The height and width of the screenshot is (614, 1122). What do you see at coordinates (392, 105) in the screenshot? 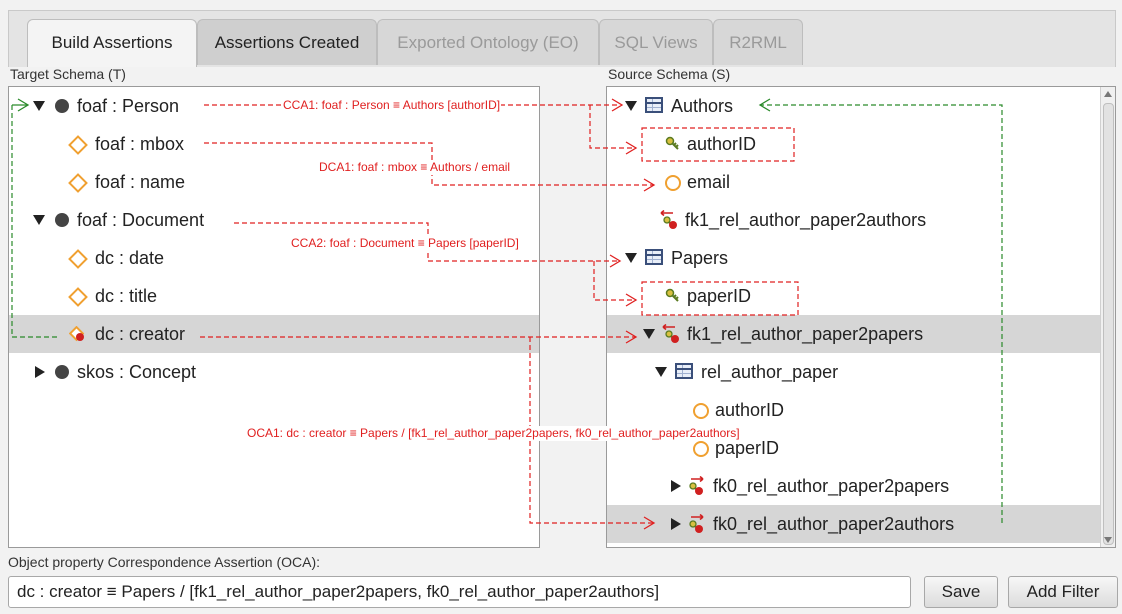
I see `cca1-annotation: CCA1: foaf : Person ≡ Authors [authorID]` at bounding box center [392, 105].